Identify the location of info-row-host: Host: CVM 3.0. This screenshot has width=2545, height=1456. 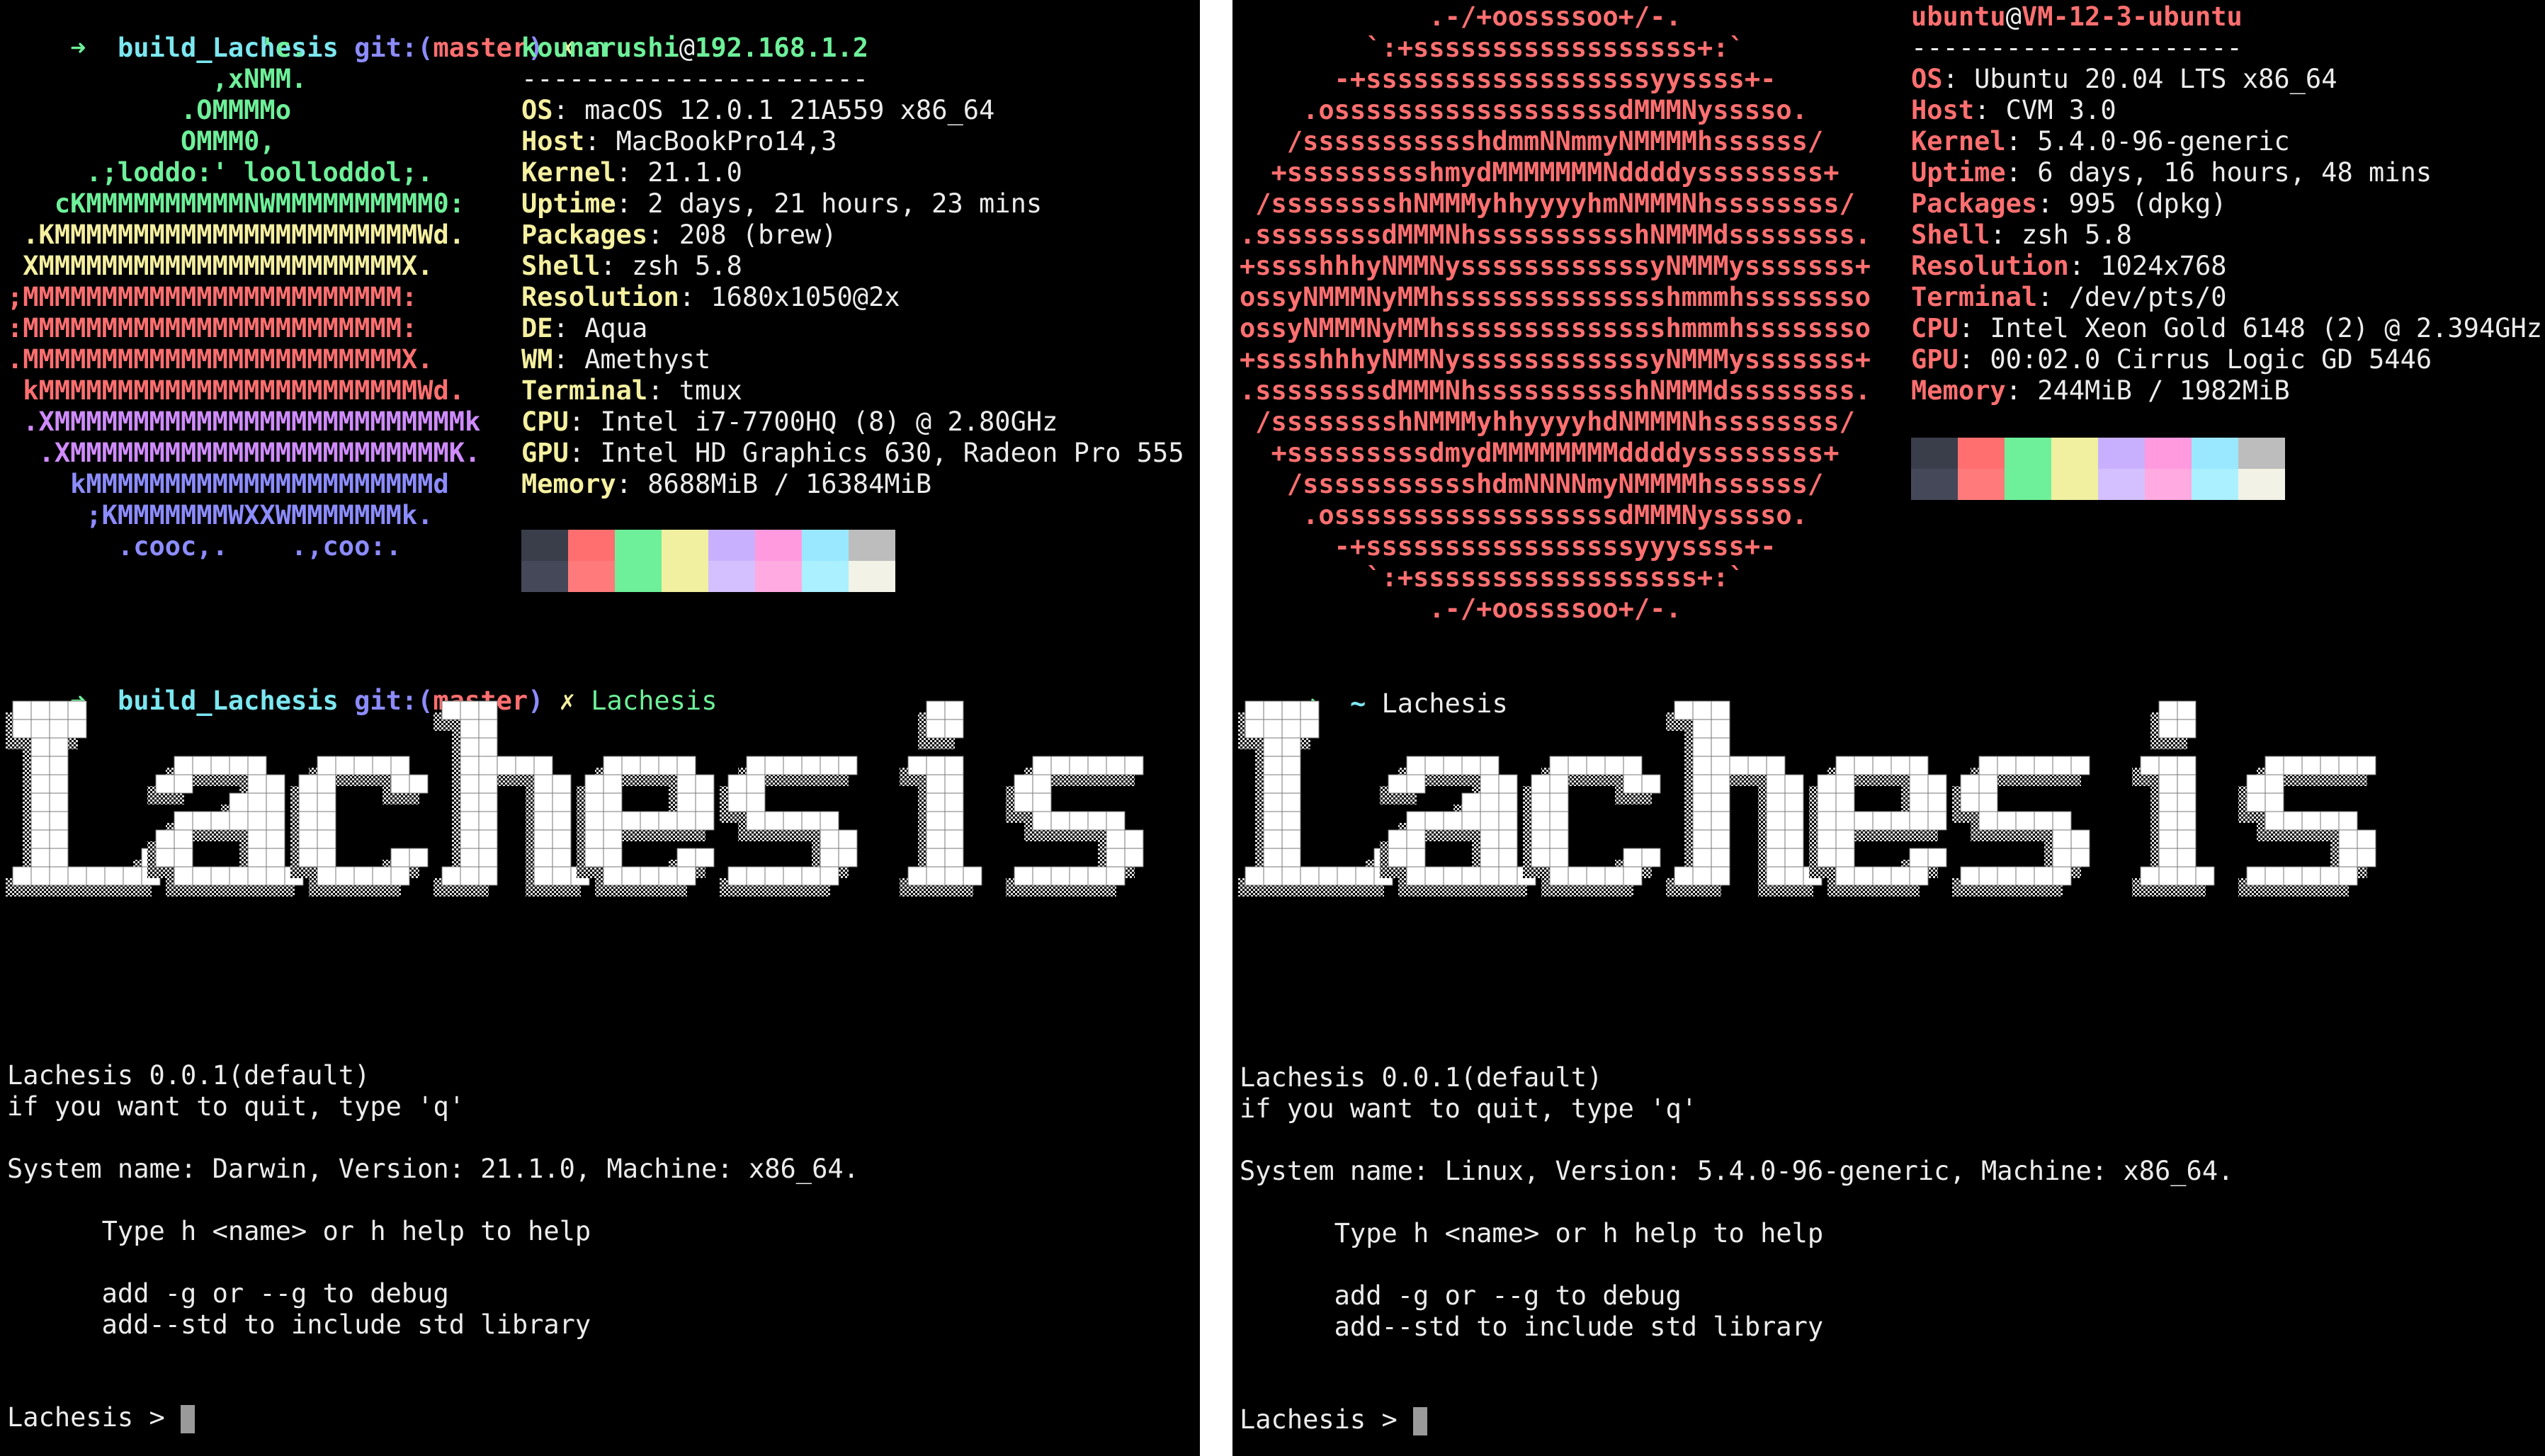
(2013, 111).